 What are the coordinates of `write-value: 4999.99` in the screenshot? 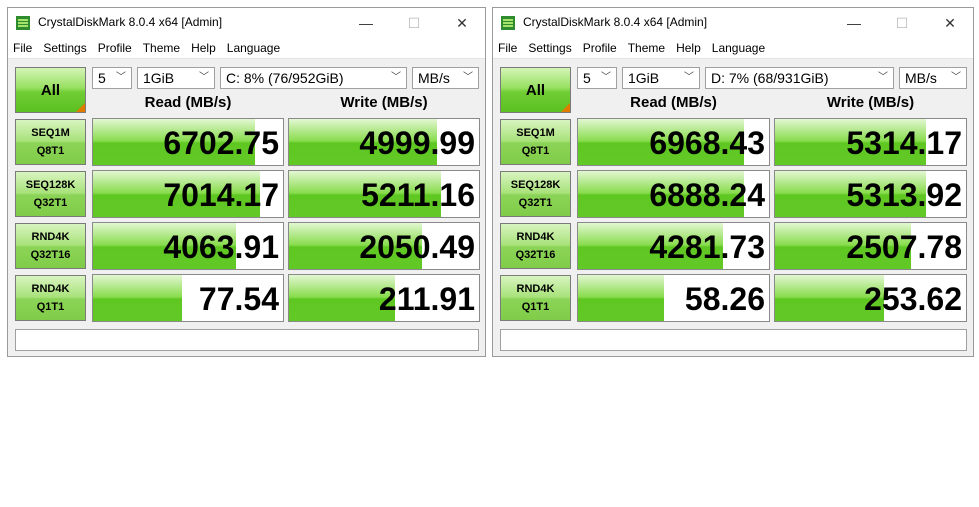 It's located at (417, 143).